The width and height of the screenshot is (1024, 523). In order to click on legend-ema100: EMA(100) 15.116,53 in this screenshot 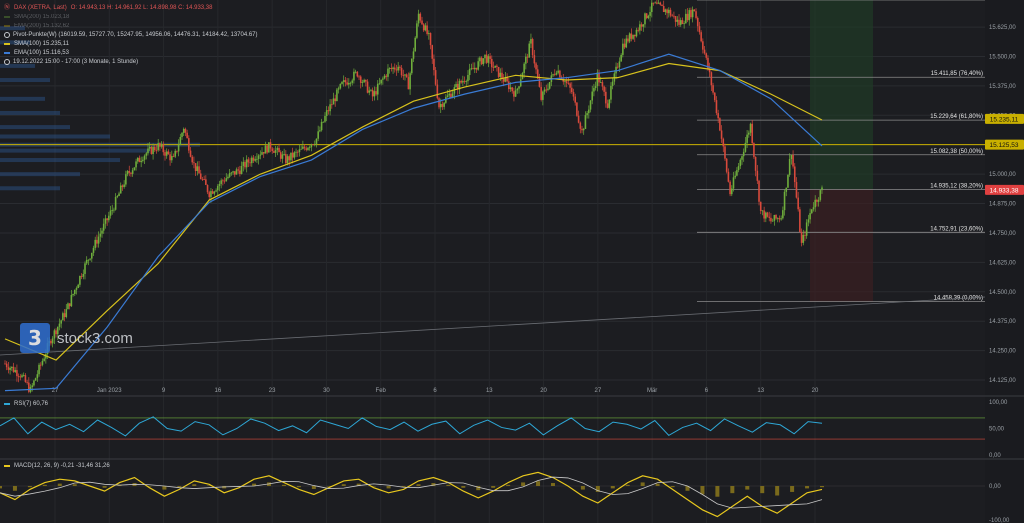, I will do `click(41, 53)`.